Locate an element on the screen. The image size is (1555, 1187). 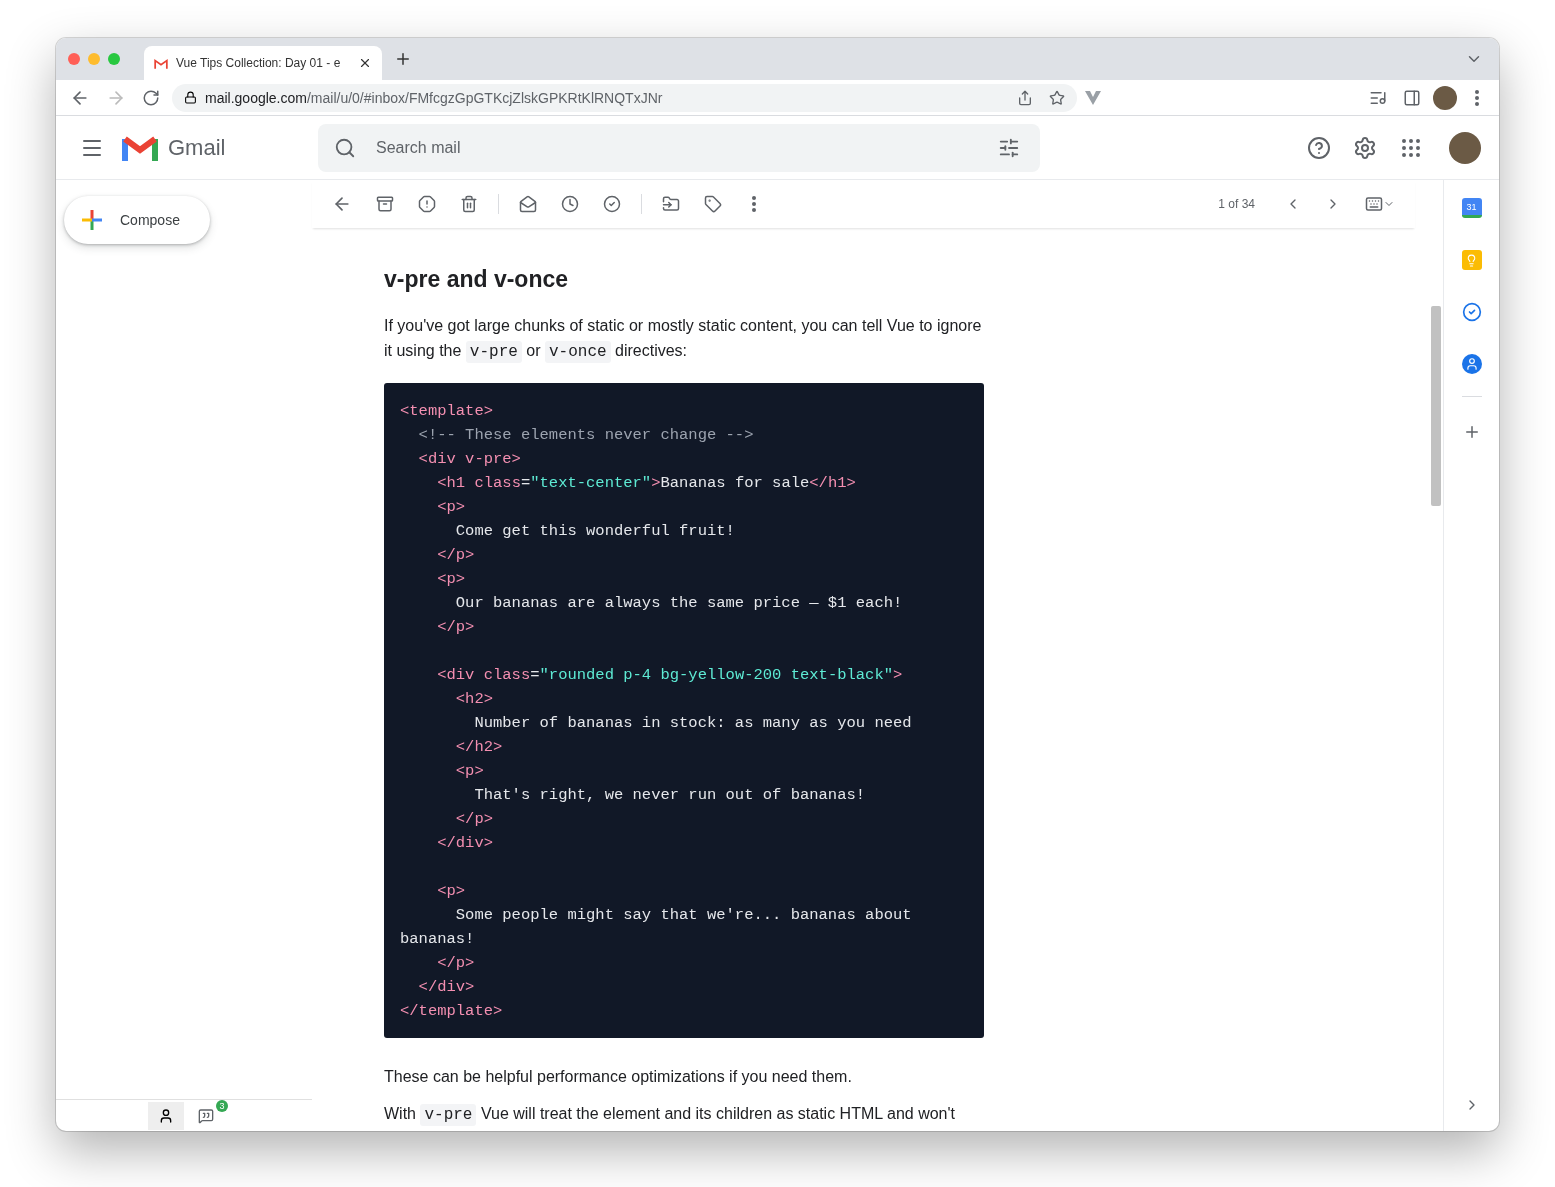
url-text: mail.google.com/mail/u/0/#inbox/FMfcgzGpGTKcjZlskGPKRtKlRNQTxJNr is located at coordinates (434, 97).